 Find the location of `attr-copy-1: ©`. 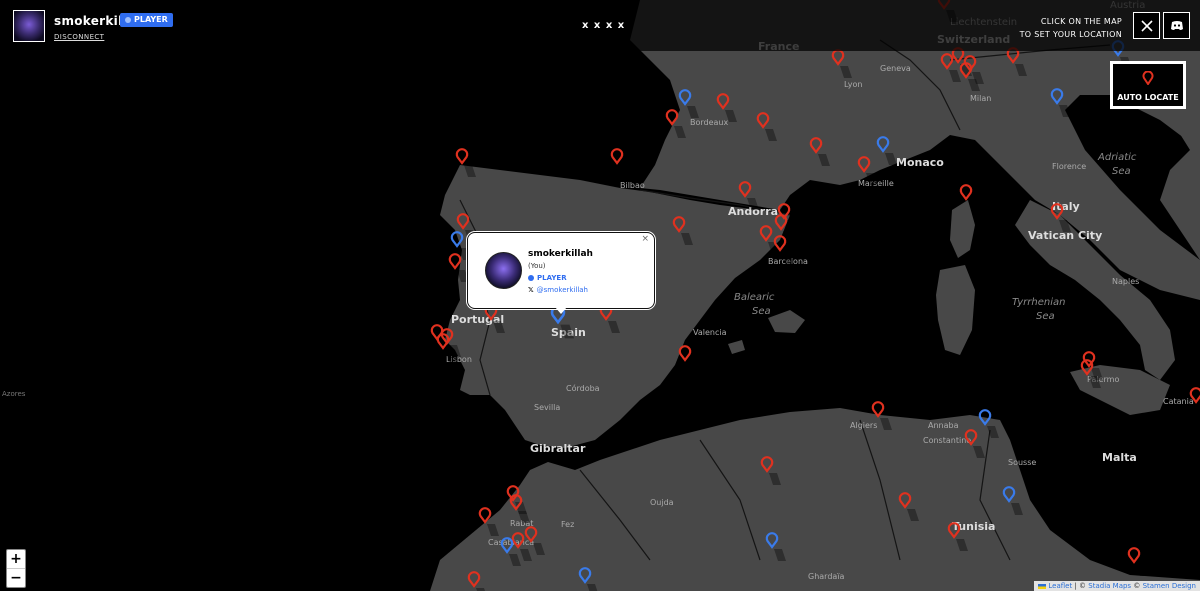

attr-copy-1: © is located at coordinates (1083, 586).